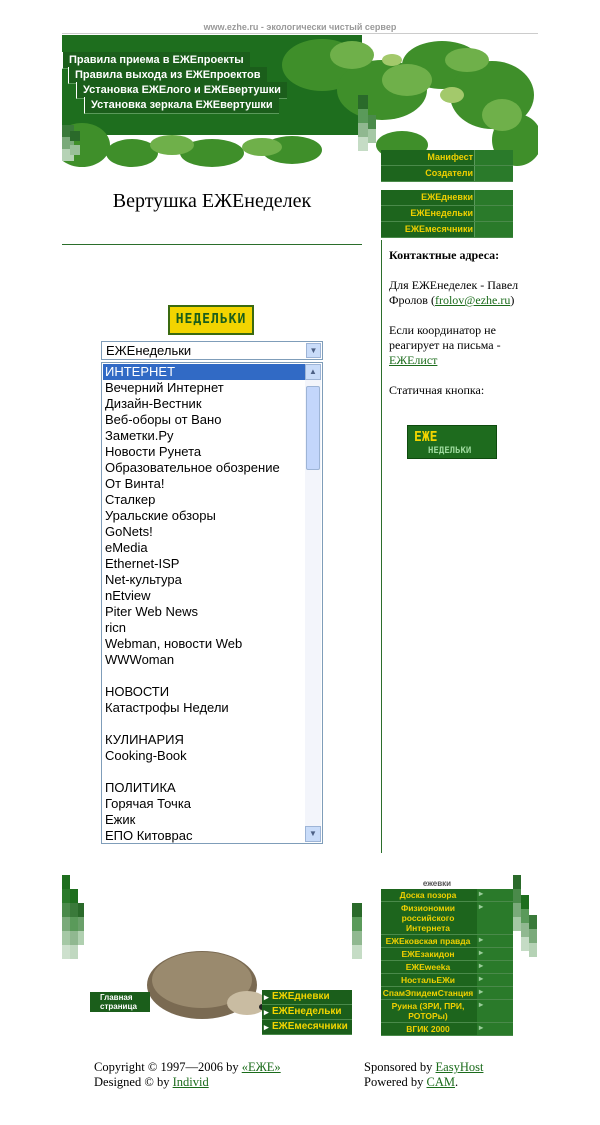  What do you see at coordinates (204, 548) in the screenshot?
I see `list-item: eMedia` at bounding box center [204, 548].